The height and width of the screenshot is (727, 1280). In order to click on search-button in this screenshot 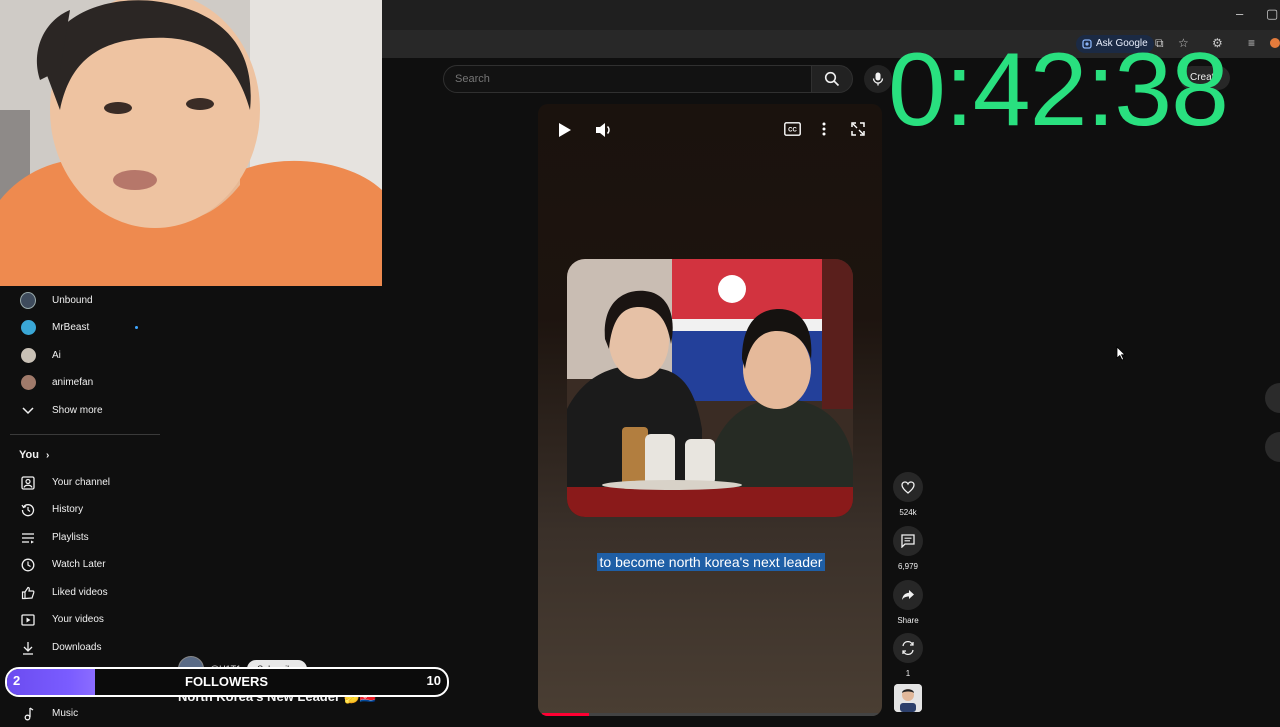, I will do `click(832, 79)`.